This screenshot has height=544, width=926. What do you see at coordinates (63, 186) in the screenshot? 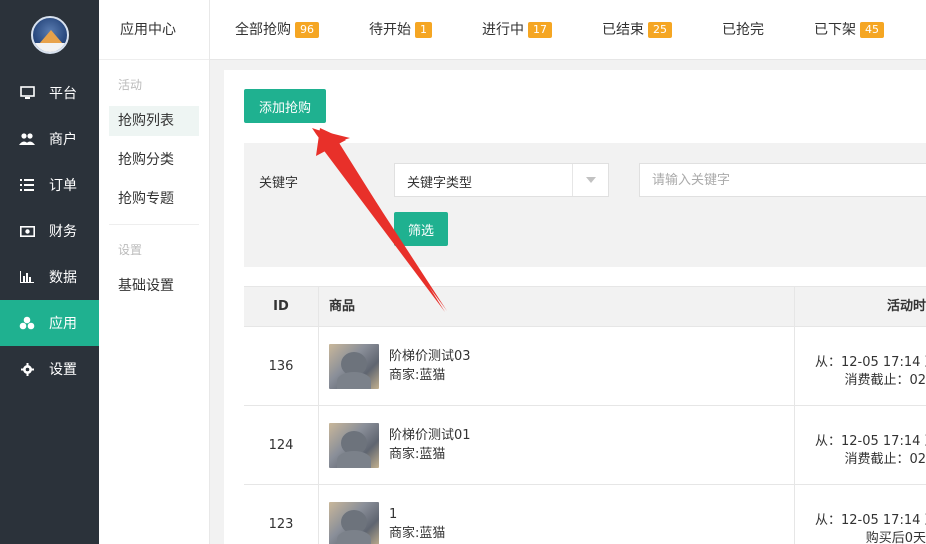
I see `nav-item-label: 订单` at bounding box center [63, 186].